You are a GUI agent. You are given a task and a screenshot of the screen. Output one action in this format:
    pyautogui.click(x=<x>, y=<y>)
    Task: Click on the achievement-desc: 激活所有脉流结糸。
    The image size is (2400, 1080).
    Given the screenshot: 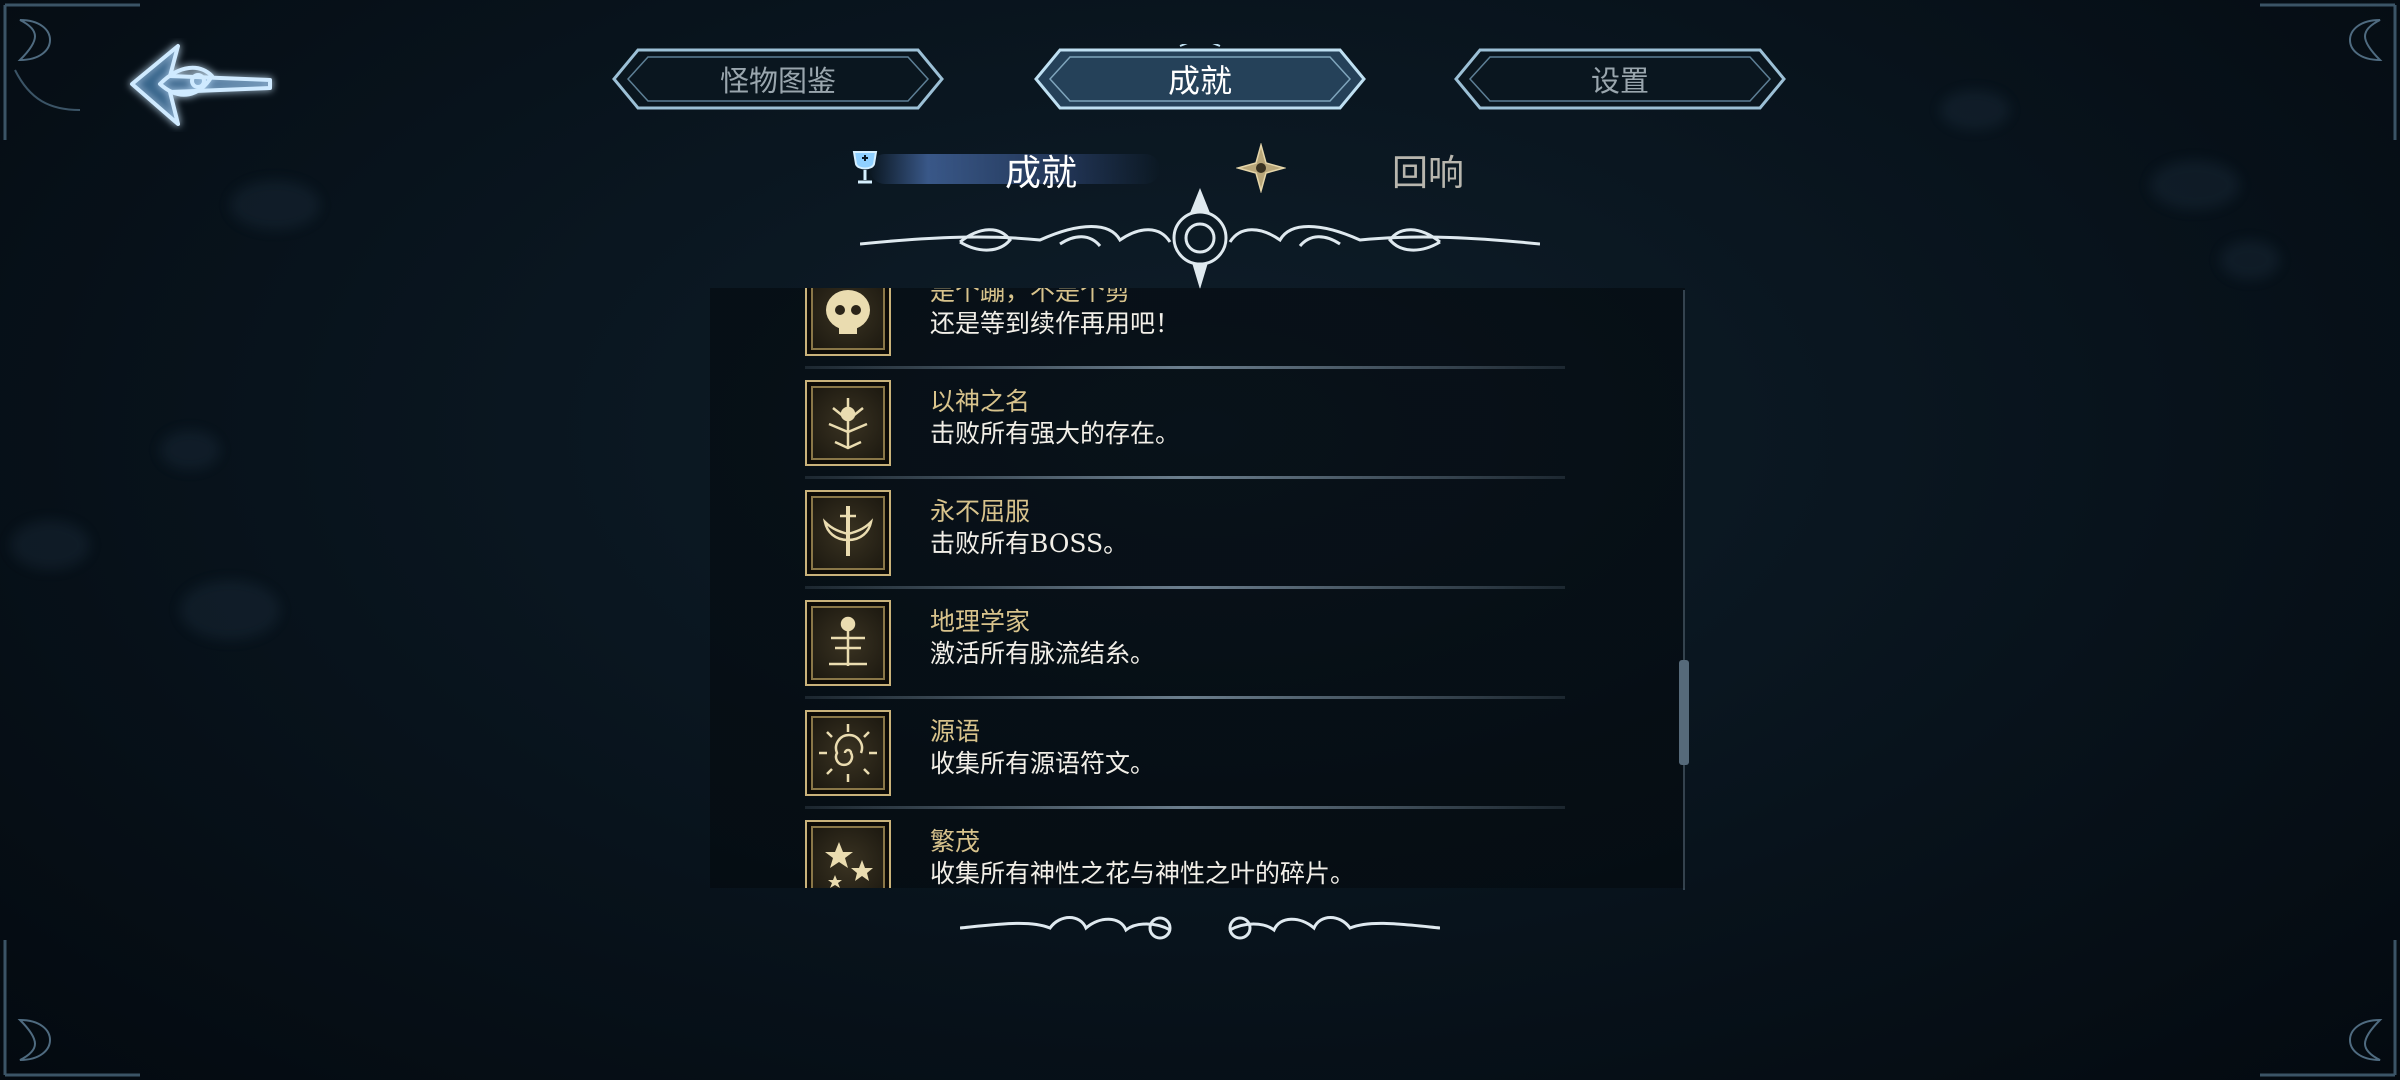 What is the action you would take?
    pyautogui.click(x=1043, y=653)
    